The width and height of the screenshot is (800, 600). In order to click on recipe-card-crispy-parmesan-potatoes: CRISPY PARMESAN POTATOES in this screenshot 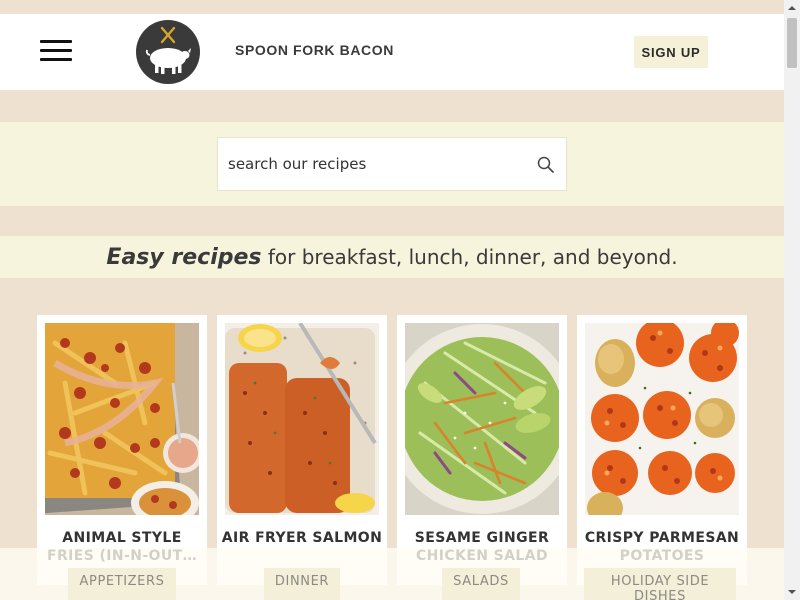, I will do `click(662, 450)`.